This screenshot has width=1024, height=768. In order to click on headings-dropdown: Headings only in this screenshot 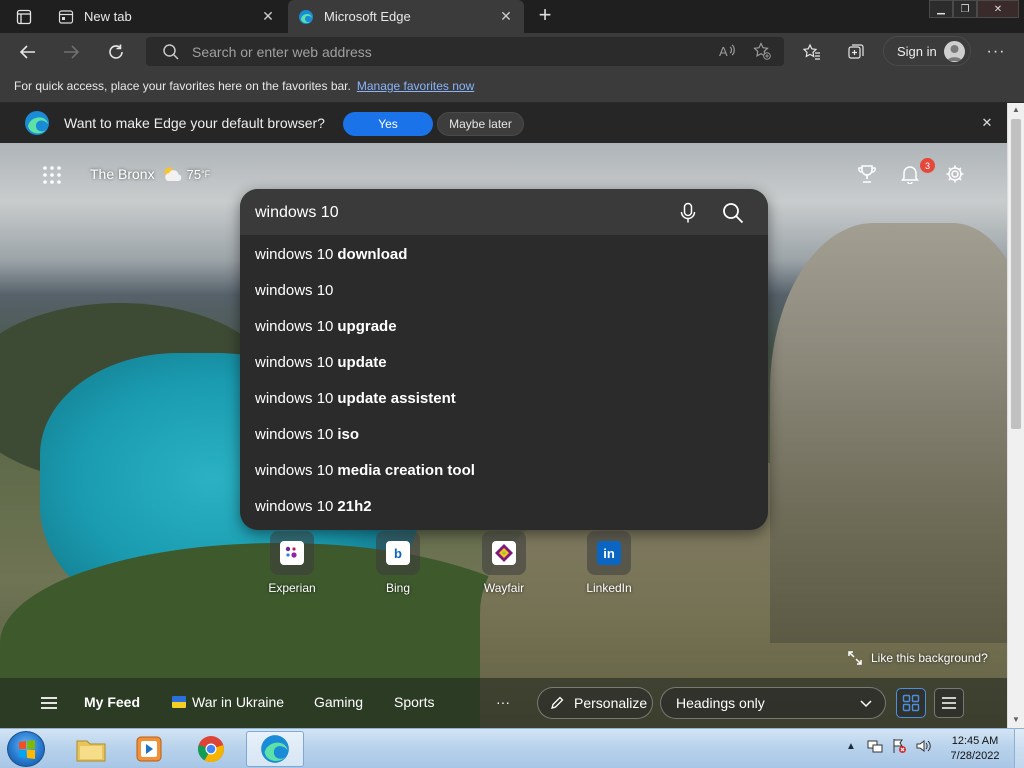, I will do `click(773, 703)`.